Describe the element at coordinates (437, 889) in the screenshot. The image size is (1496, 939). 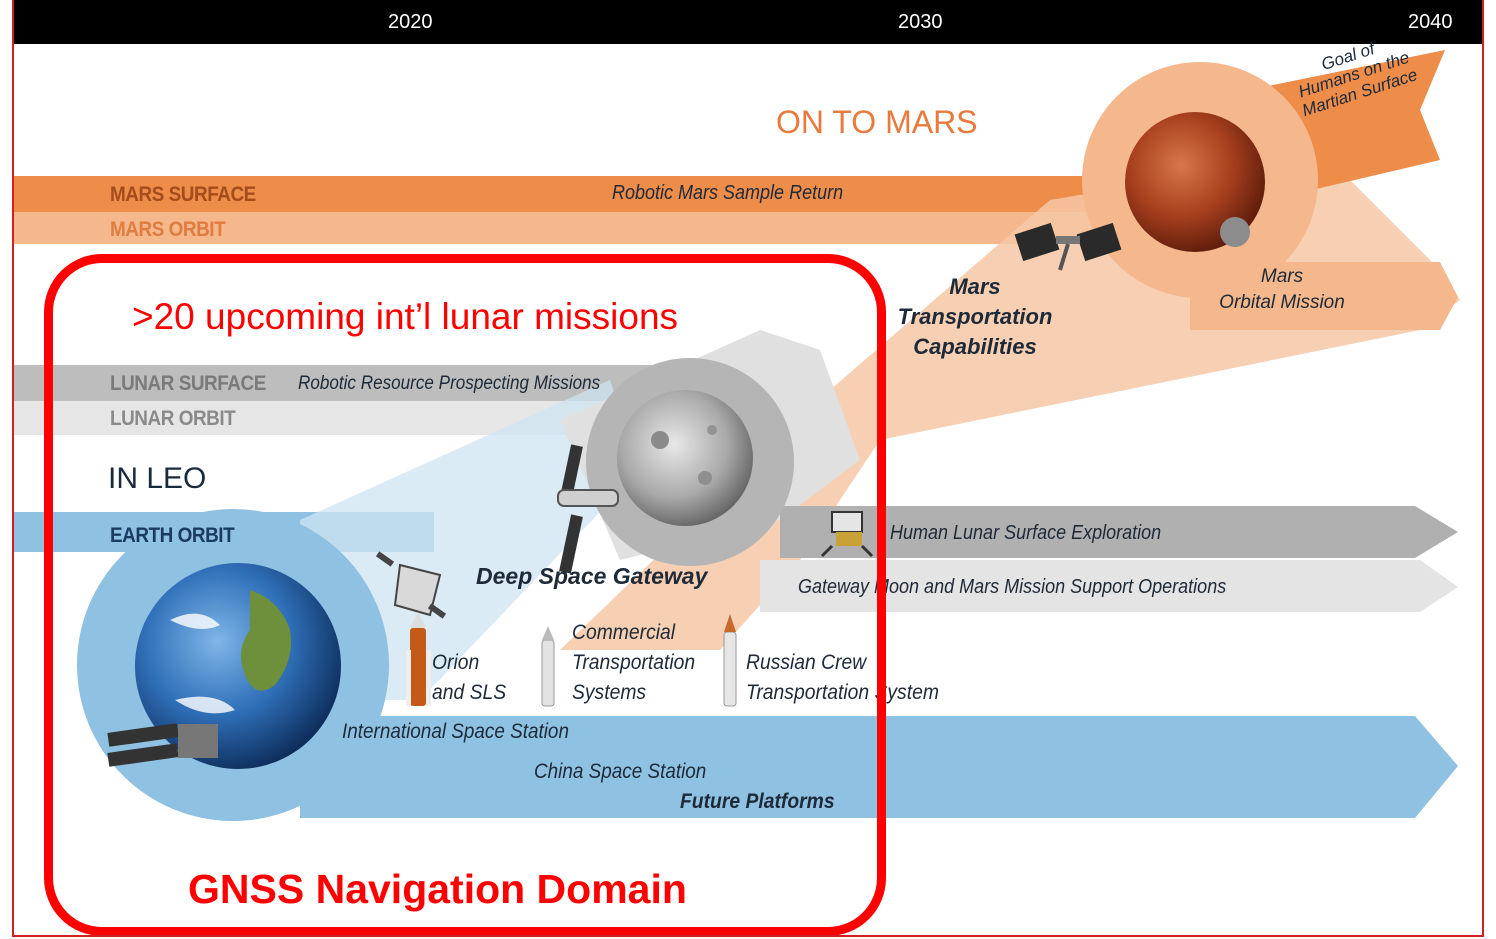
I see `gnss-domain-title: GNSS Navigation Domain` at that location.